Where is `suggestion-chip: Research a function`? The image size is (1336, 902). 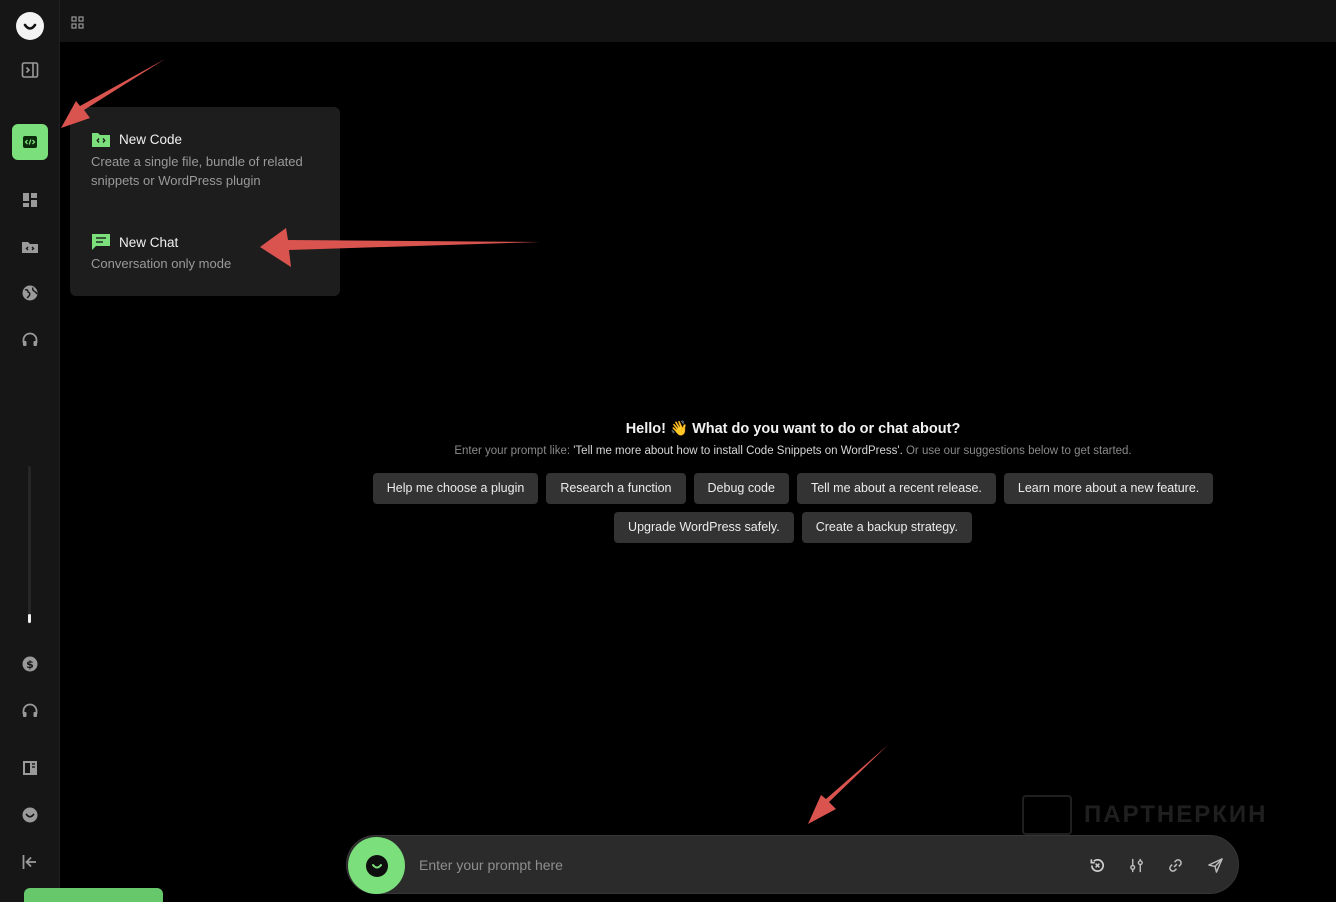
suggestion-chip: Research a function is located at coordinates (616, 488).